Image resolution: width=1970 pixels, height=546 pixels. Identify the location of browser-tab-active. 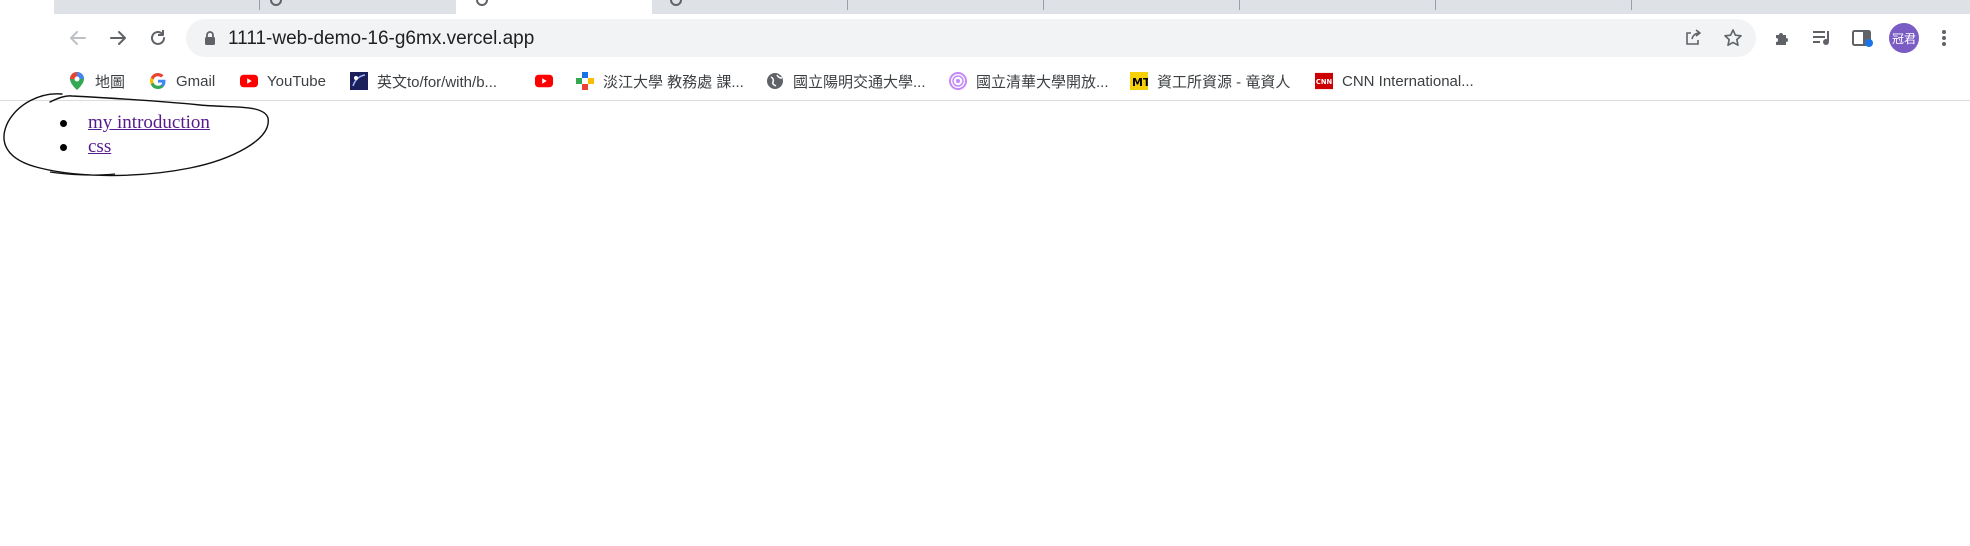
(554, 7).